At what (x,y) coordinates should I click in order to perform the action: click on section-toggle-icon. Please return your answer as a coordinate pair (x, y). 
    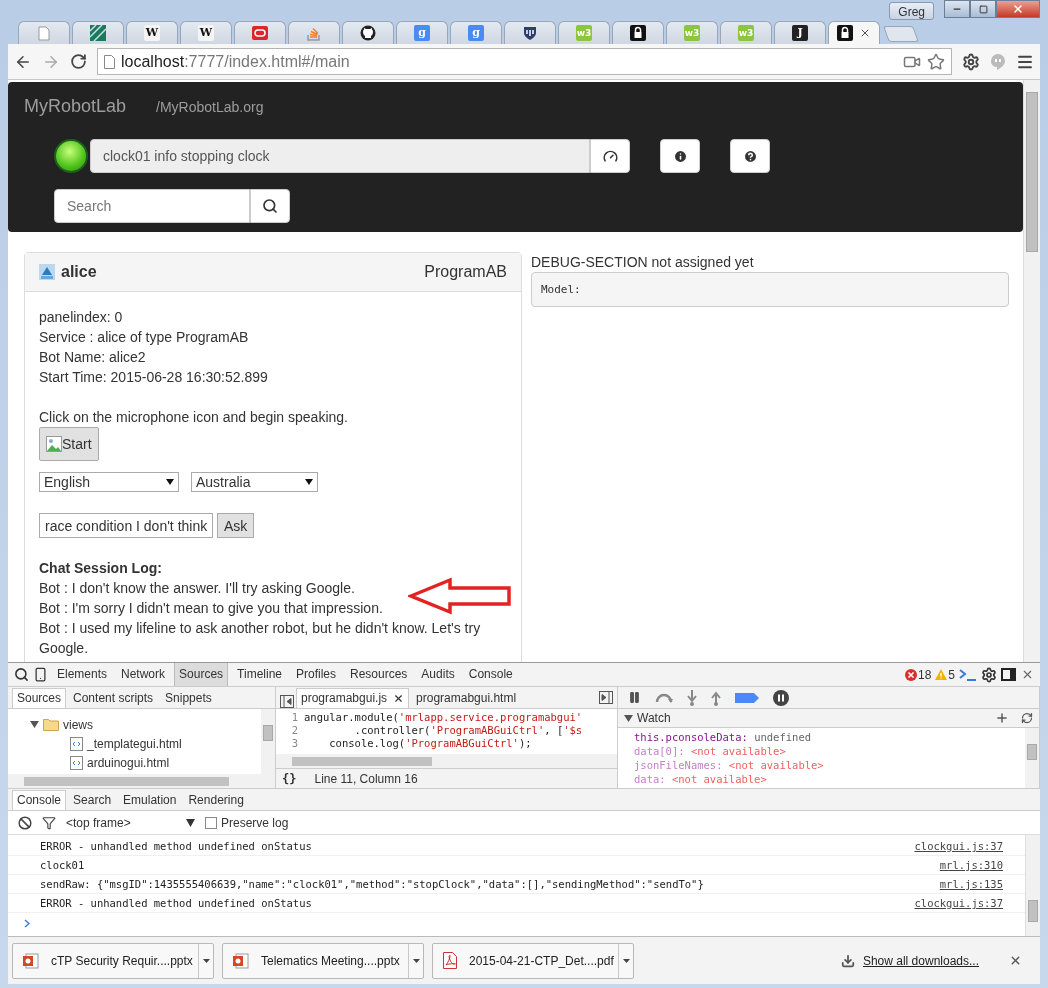
    Looking at the image, I should click on (628, 718).